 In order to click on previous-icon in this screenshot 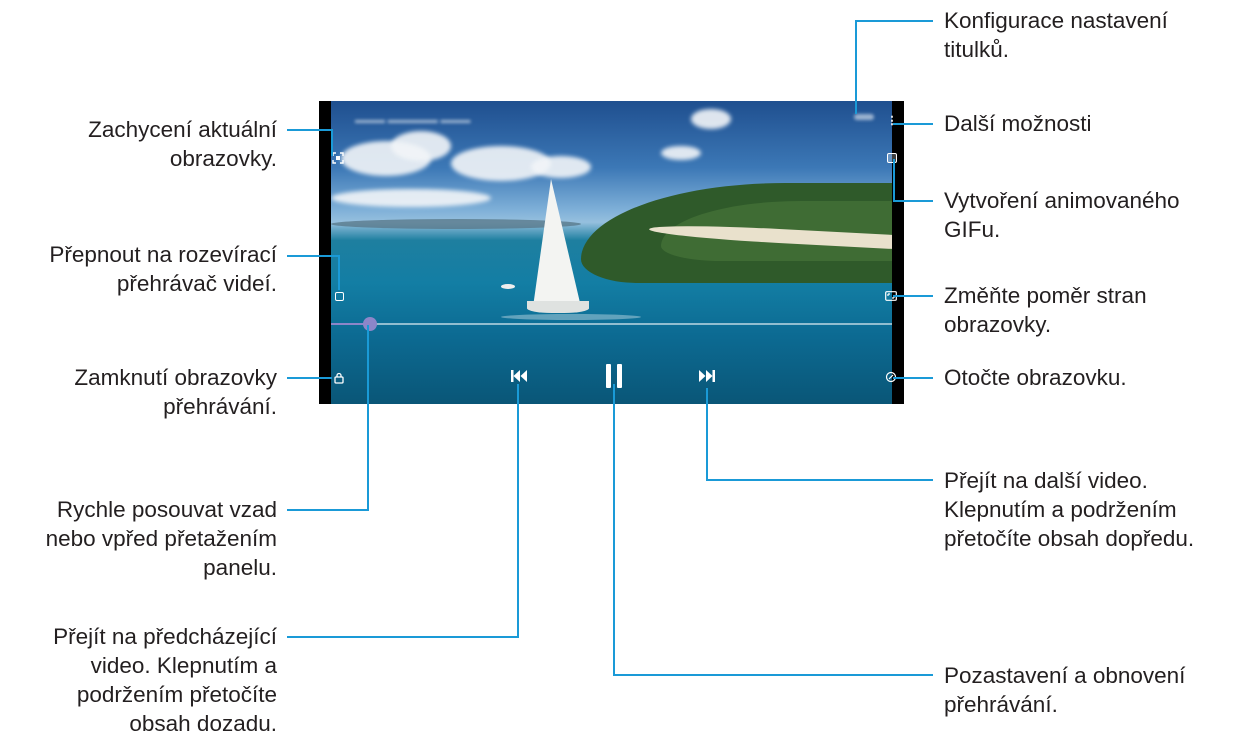, I will do `click(519, 376)`.